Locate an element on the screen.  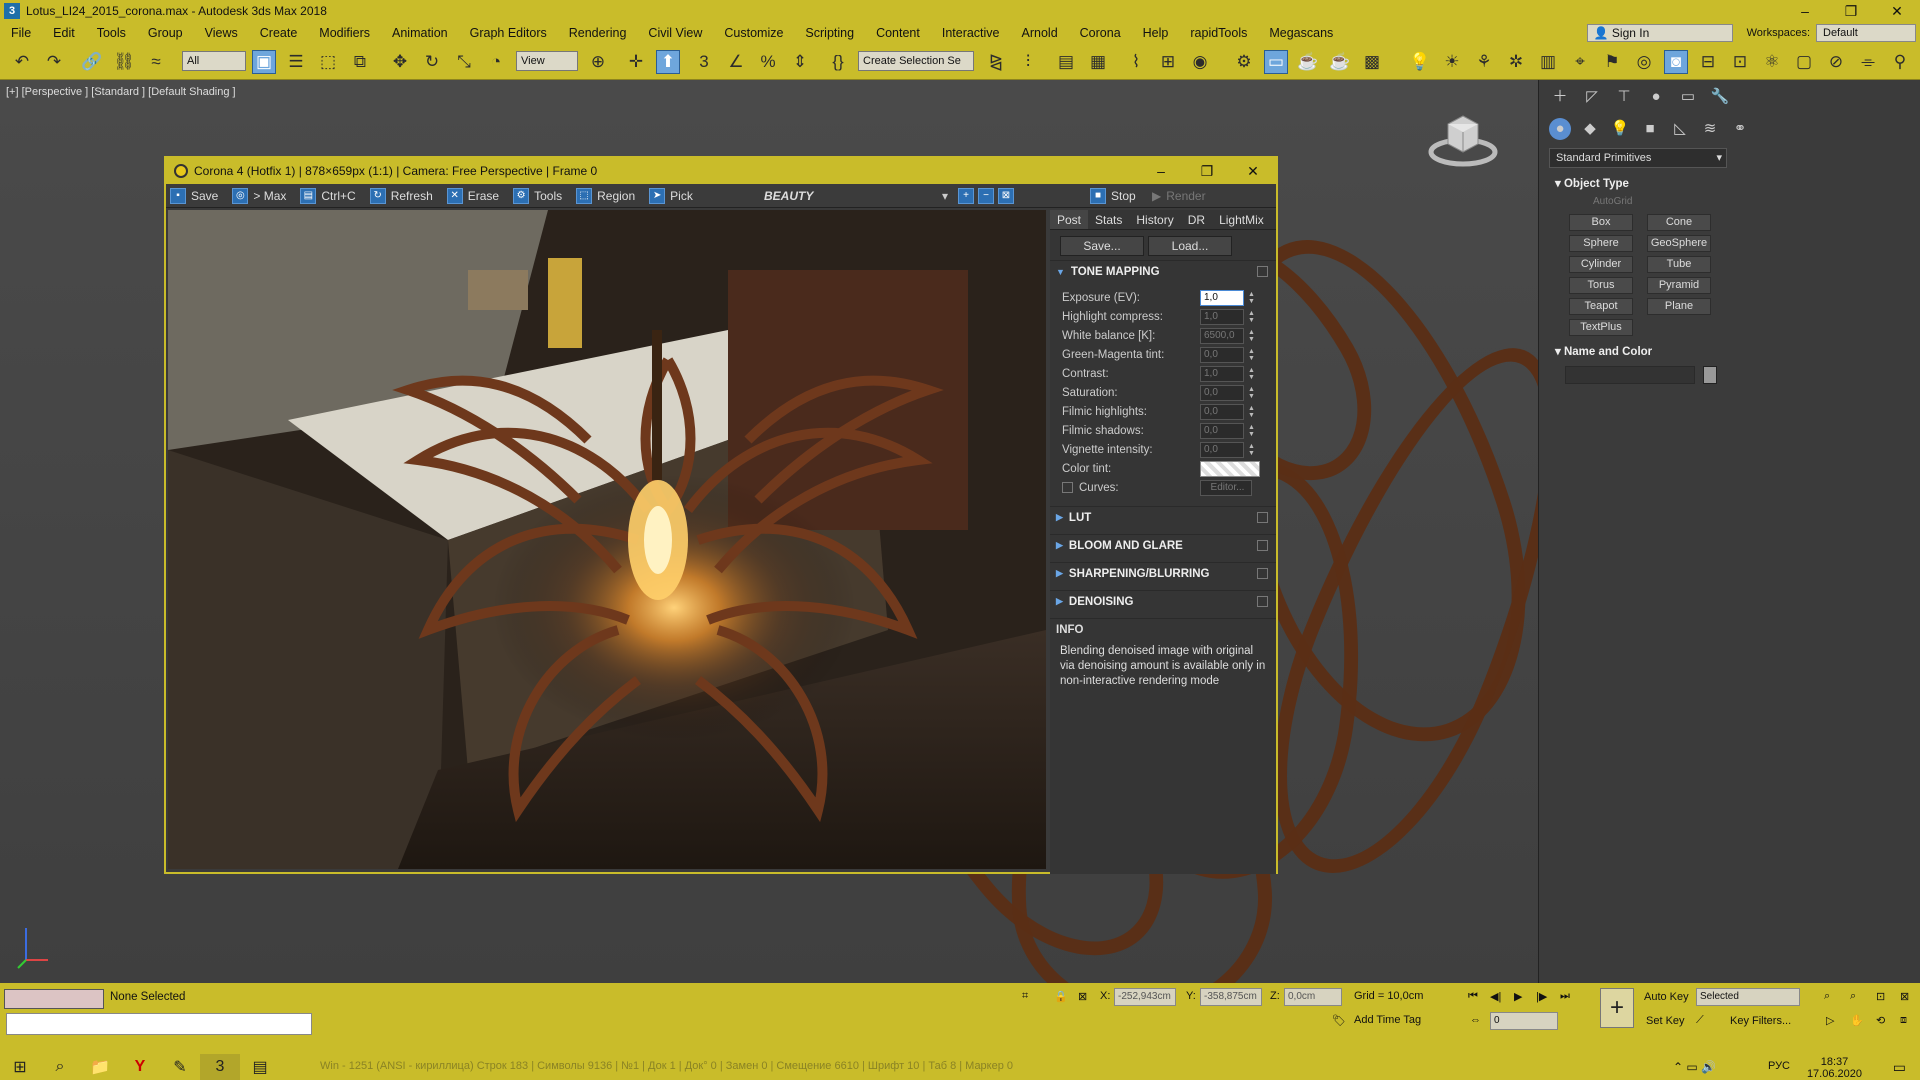
zoom-extents-icon: ⊡ is located at coordinates (1880, 996).